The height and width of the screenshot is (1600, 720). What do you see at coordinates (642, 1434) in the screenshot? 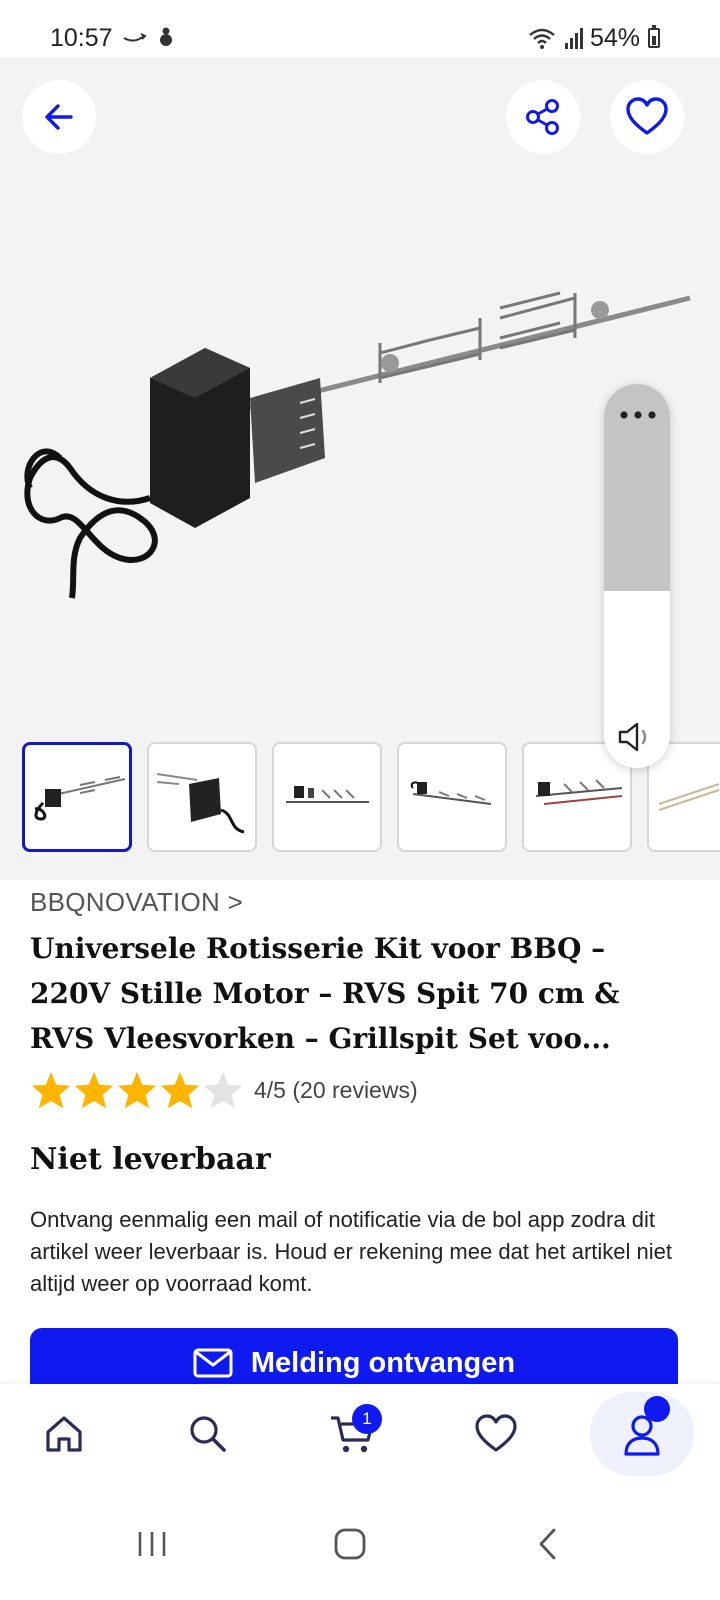
I see `nav-account` at bounding box center [642, 1434].